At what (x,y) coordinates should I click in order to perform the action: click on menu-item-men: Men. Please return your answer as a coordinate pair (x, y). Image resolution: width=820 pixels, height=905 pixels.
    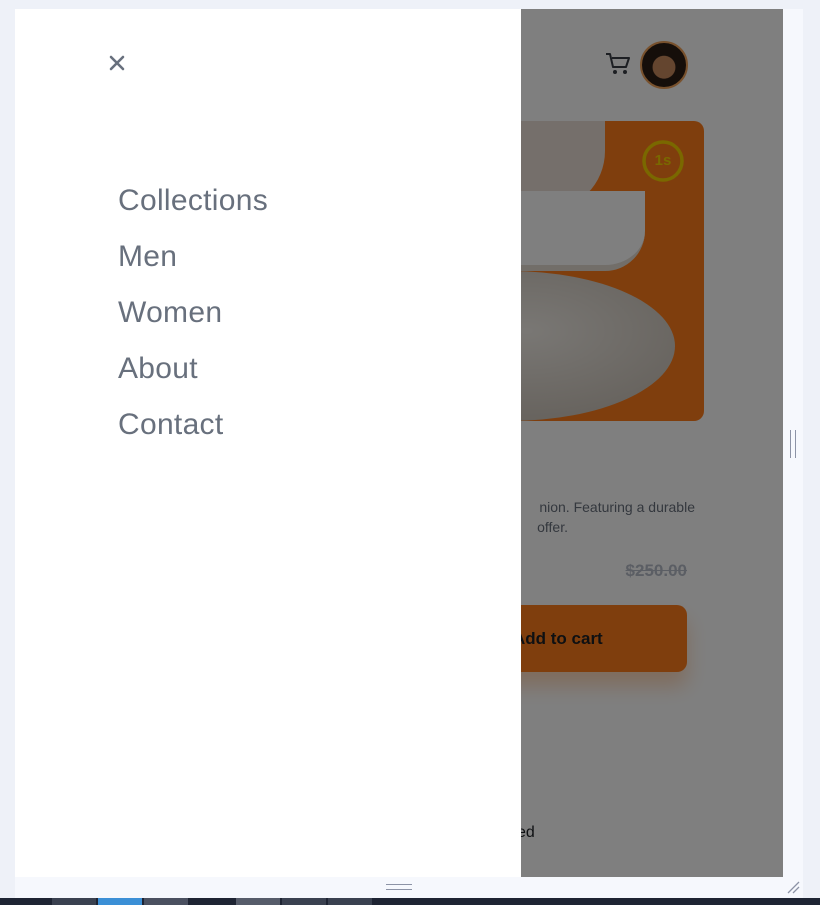
    Looking at the image, I should click on (193, 263).